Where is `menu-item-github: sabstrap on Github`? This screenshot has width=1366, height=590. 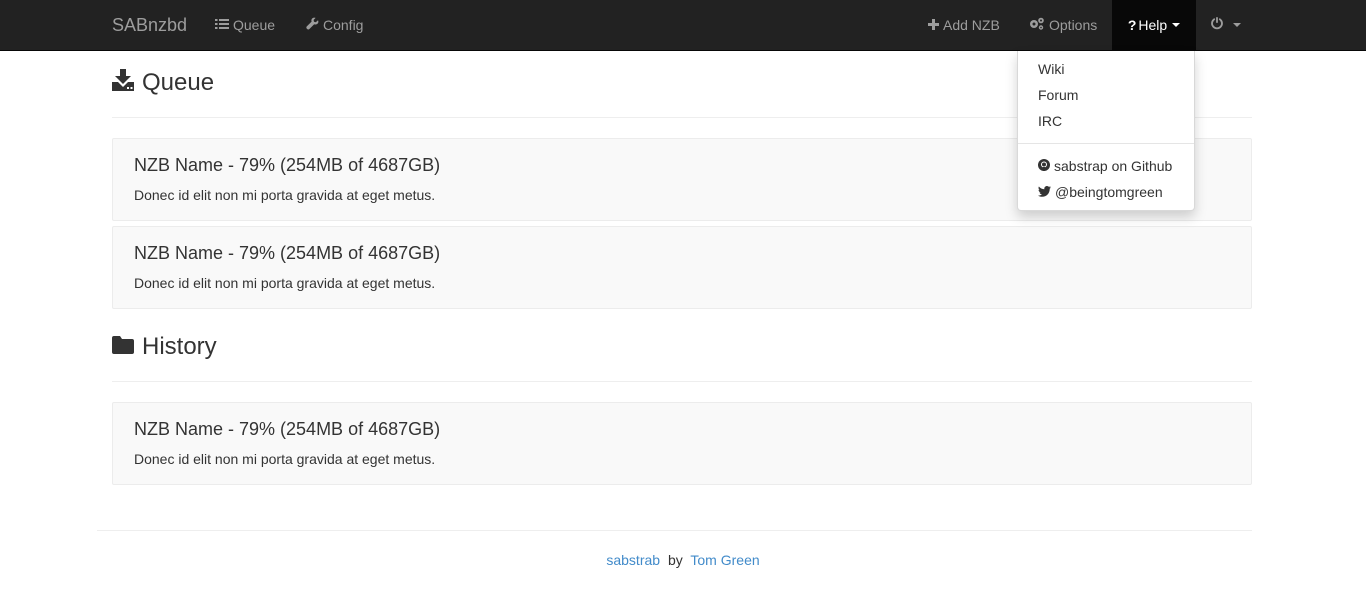
menu-item-github: sabstrap on Github is located at coordinates (1105, 166).